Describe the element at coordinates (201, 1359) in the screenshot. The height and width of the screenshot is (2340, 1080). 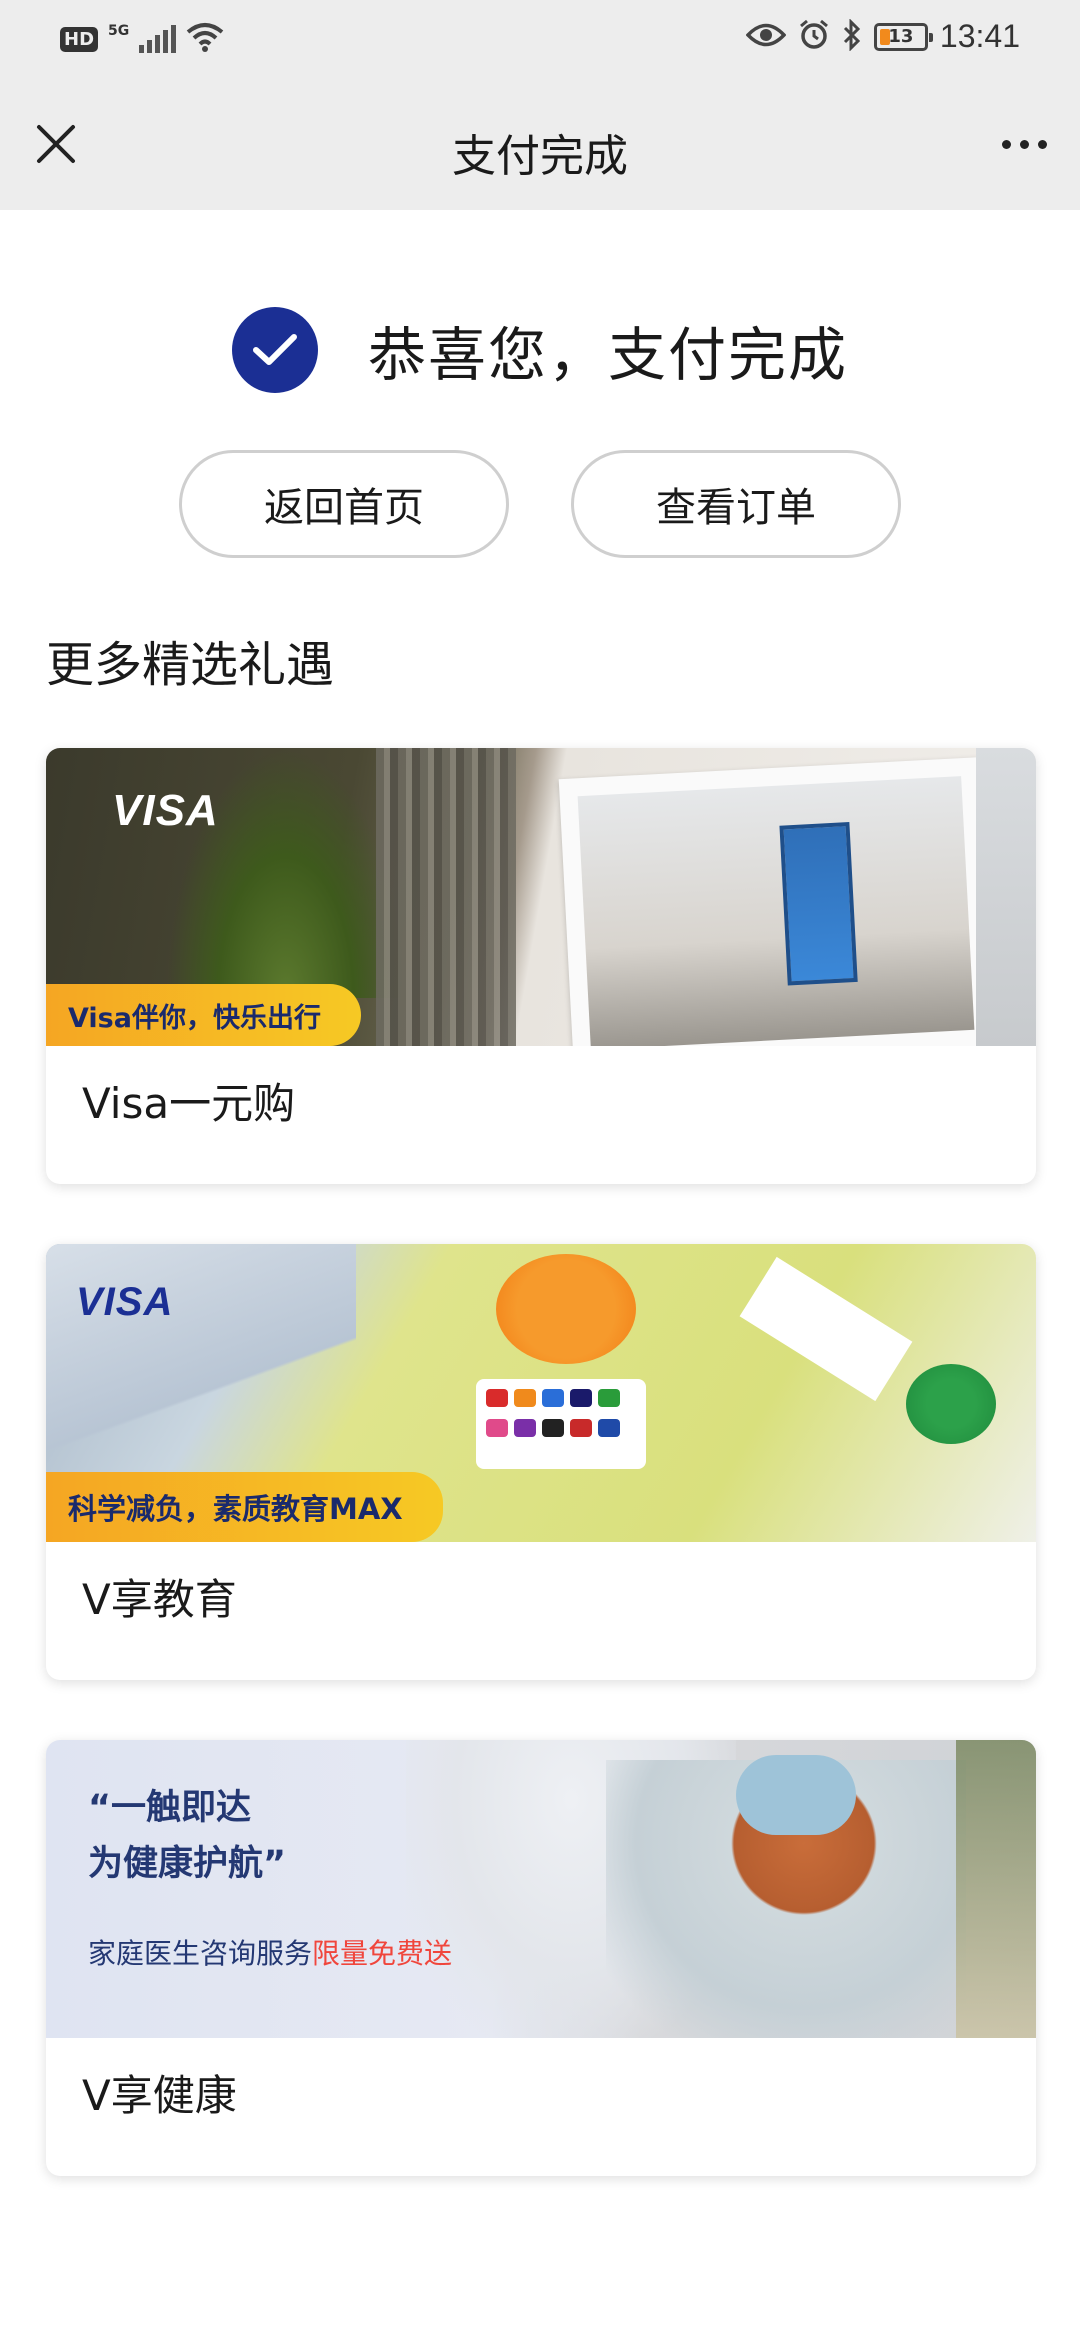
I see `child-arm-image` at that location.